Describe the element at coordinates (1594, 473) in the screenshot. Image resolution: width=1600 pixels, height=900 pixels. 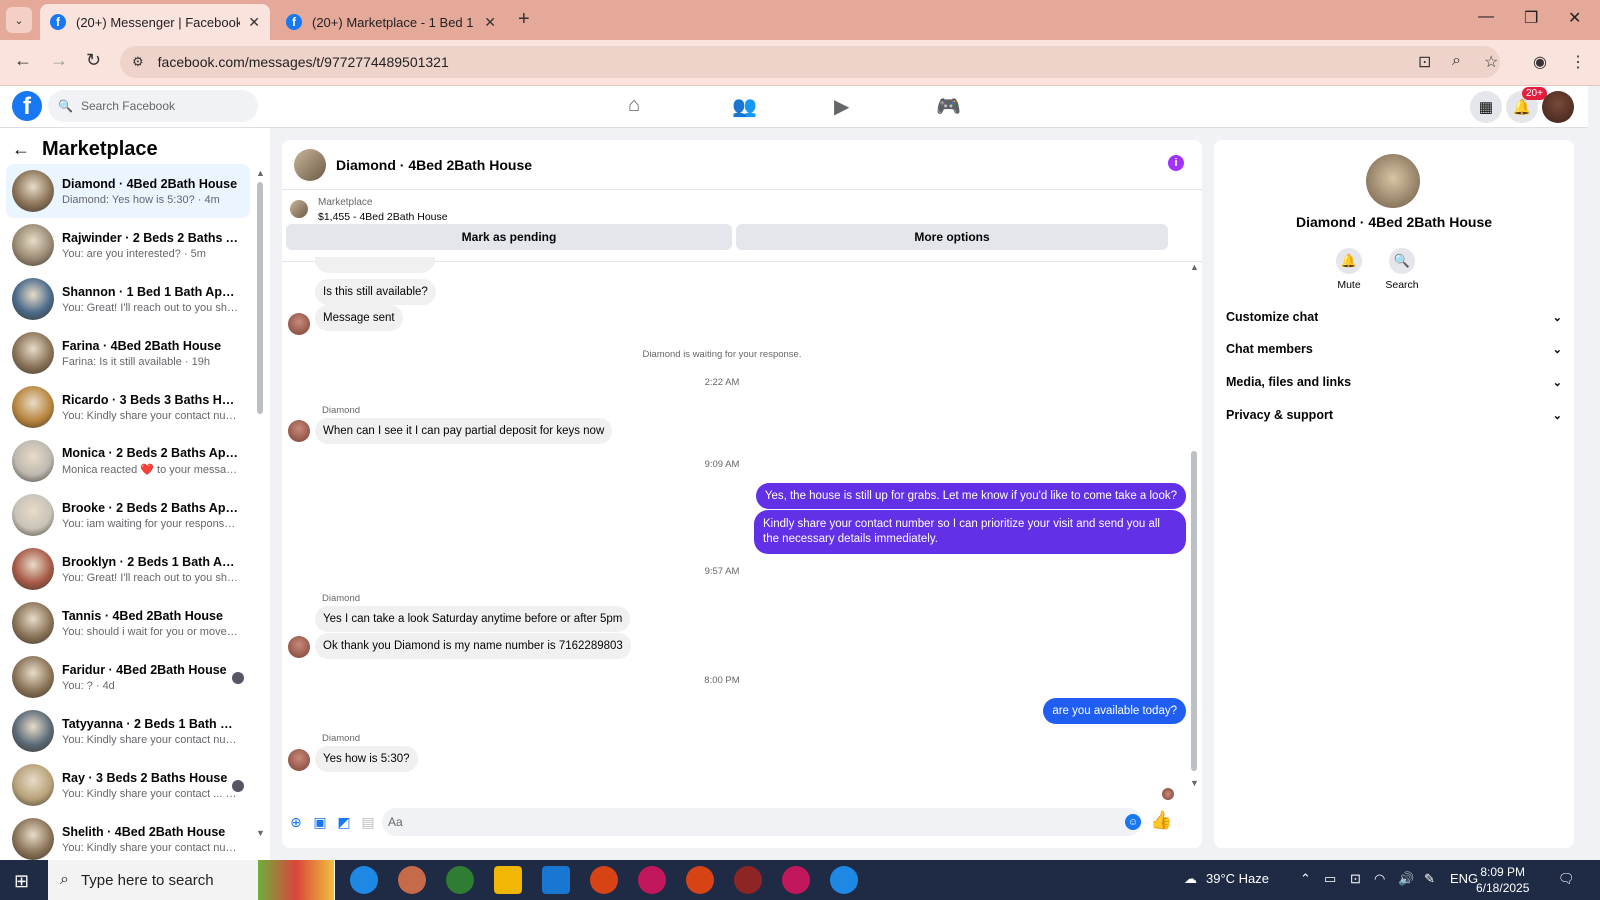
I see `page-scrollbar` at that location.